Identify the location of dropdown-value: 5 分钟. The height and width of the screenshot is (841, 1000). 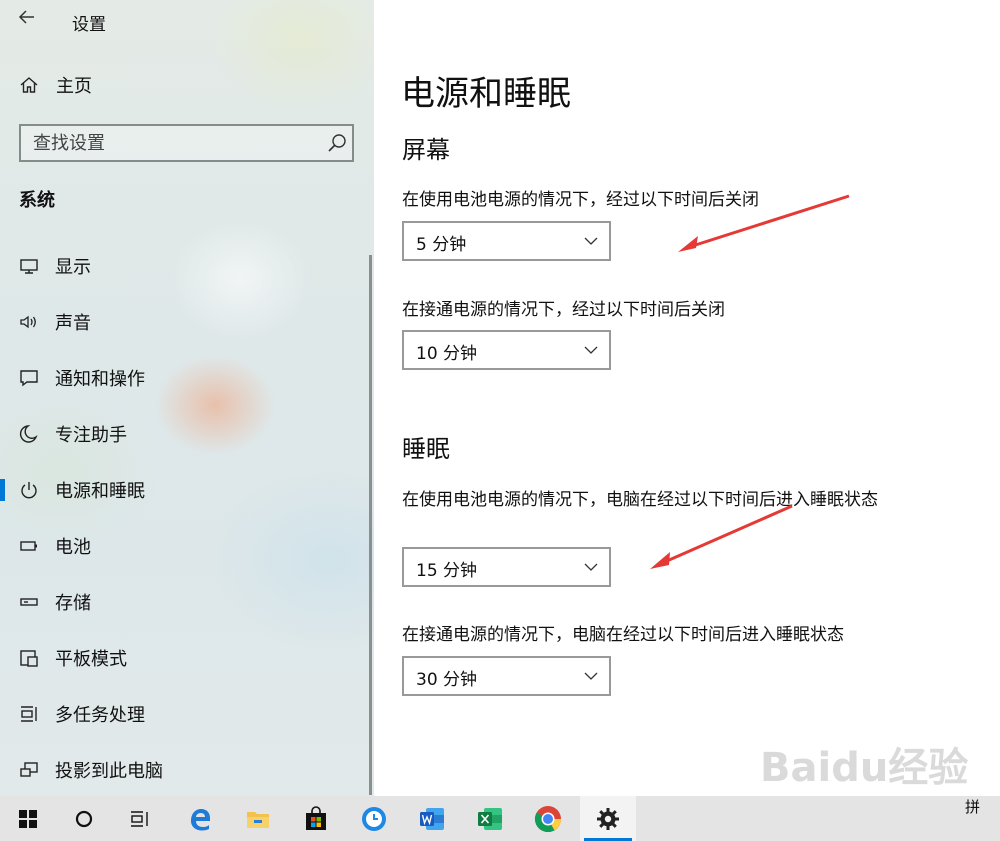
(441, 245).